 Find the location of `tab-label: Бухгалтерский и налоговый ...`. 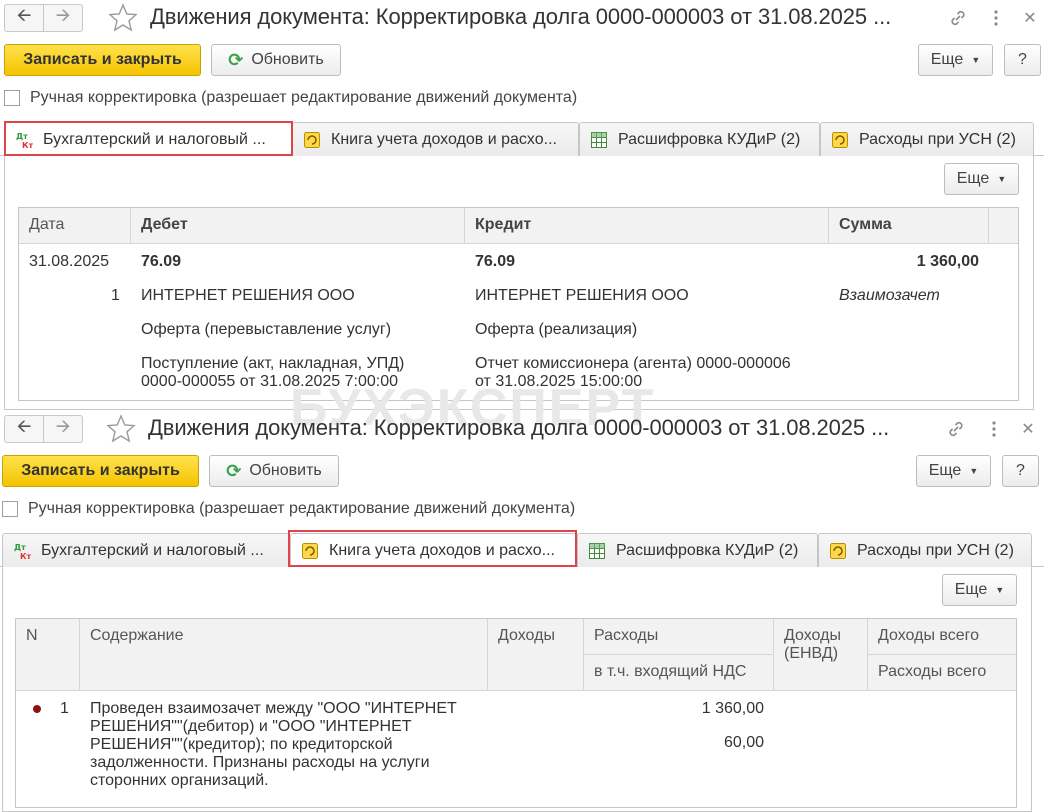

tab-label: Бухгалтерский и налоговый ... is located at coordinates (154, 139).